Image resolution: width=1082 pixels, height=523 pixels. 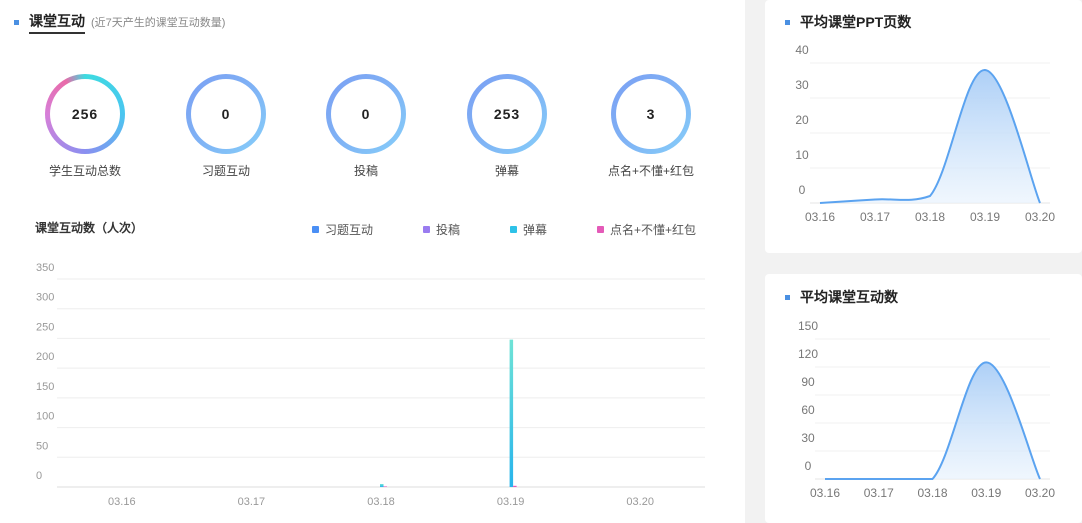 I want to click on y-tick-label: 20, so click(x=802, y=120).